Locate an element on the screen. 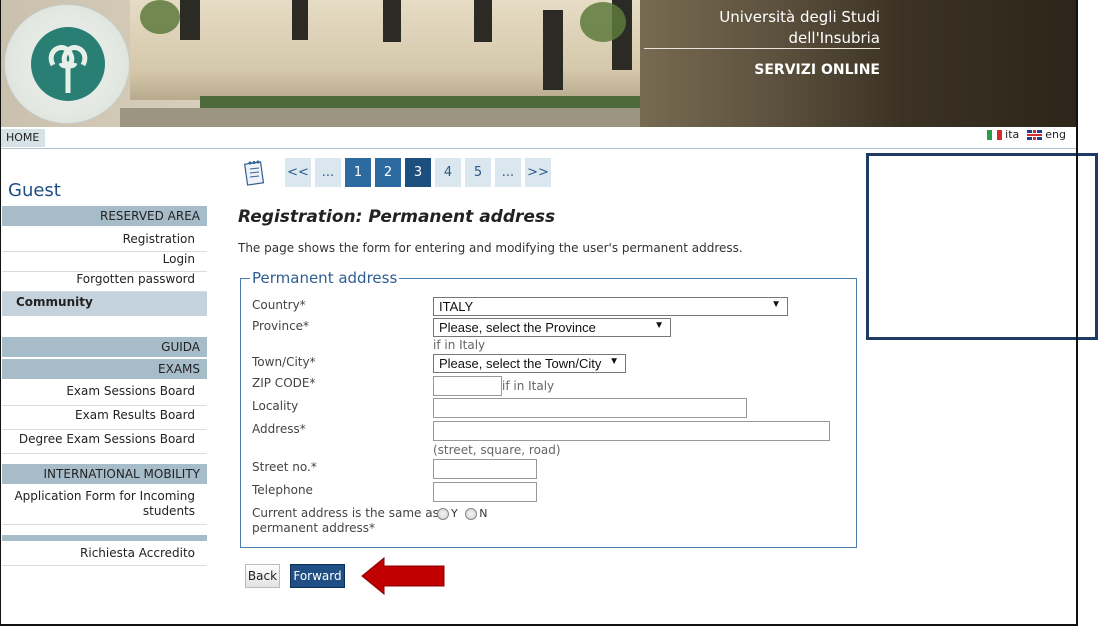 The width and height of the screenshot is (1099, 626). service-title: SERVIZI ONLINE is located at coordinates (817, 70).